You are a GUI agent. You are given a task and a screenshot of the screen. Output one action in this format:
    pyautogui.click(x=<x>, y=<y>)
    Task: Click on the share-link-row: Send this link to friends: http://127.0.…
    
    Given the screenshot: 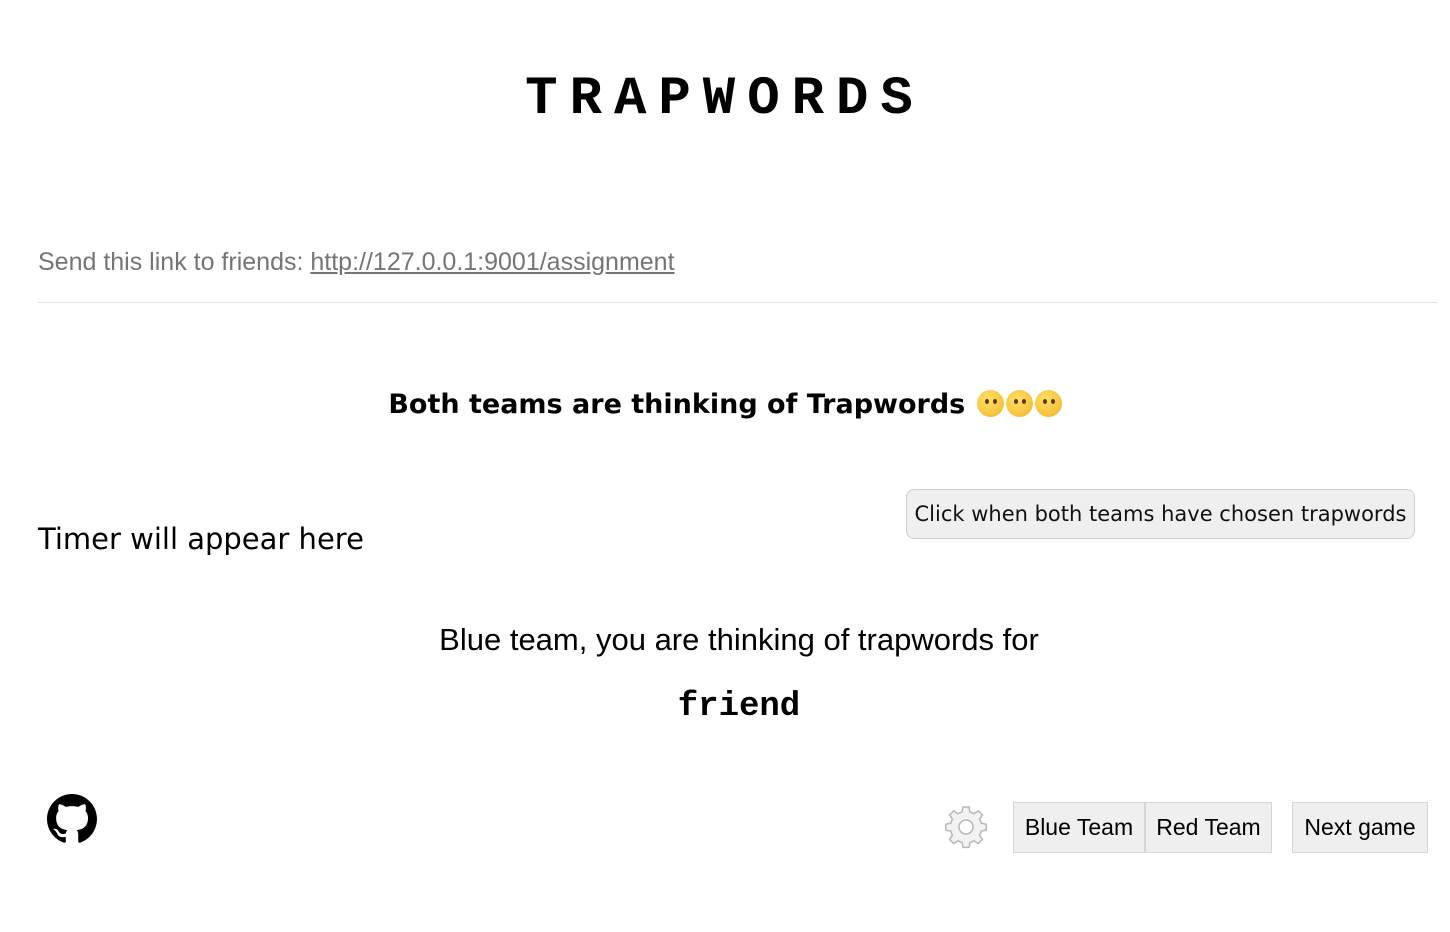 What is the action you would take?
    pyautogui.click(x=356, y=262)
    